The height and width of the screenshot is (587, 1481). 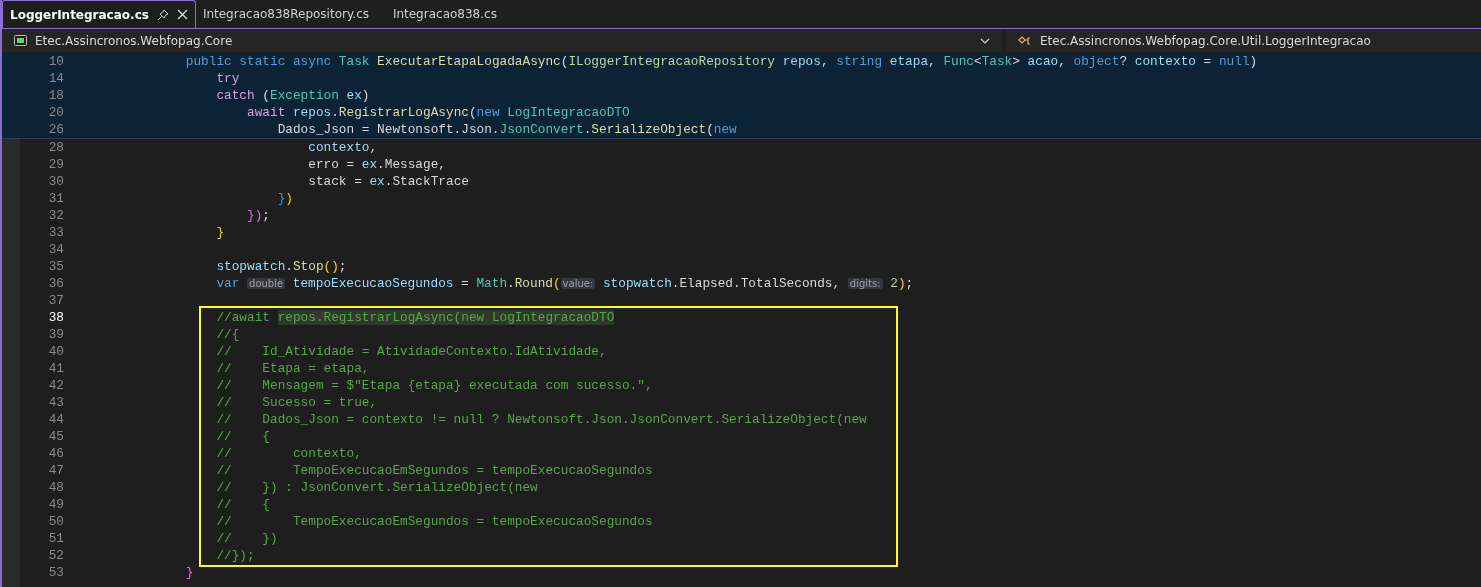 What do you see at coordinates (162, 14) in the screenshot?
I see `pin-icon` at bounding box center [162, 14].